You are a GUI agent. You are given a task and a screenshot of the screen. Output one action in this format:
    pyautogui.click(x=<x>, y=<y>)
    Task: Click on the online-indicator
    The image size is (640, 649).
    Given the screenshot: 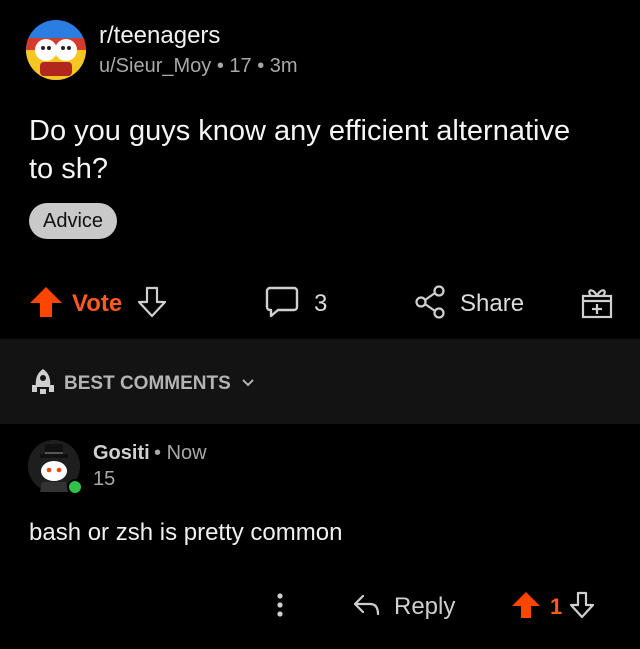 What is the action you would take?
    pyautogui.click(x=75, y=487)
    